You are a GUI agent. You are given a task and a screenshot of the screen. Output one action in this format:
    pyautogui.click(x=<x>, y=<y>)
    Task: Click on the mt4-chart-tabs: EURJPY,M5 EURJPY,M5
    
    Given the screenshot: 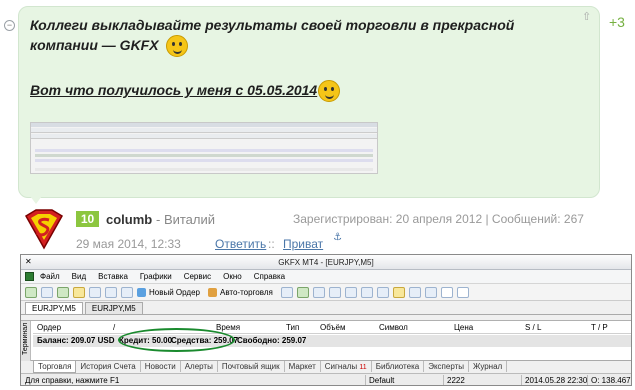 What is the action you would take?
    pyautogui.click(x=326, y=308)
    